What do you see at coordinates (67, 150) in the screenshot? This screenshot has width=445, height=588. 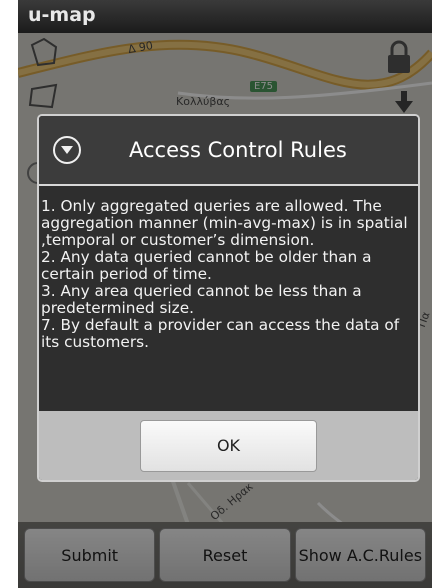 I see `chevron-down-circle-icon` at bounding box center [67, 150].